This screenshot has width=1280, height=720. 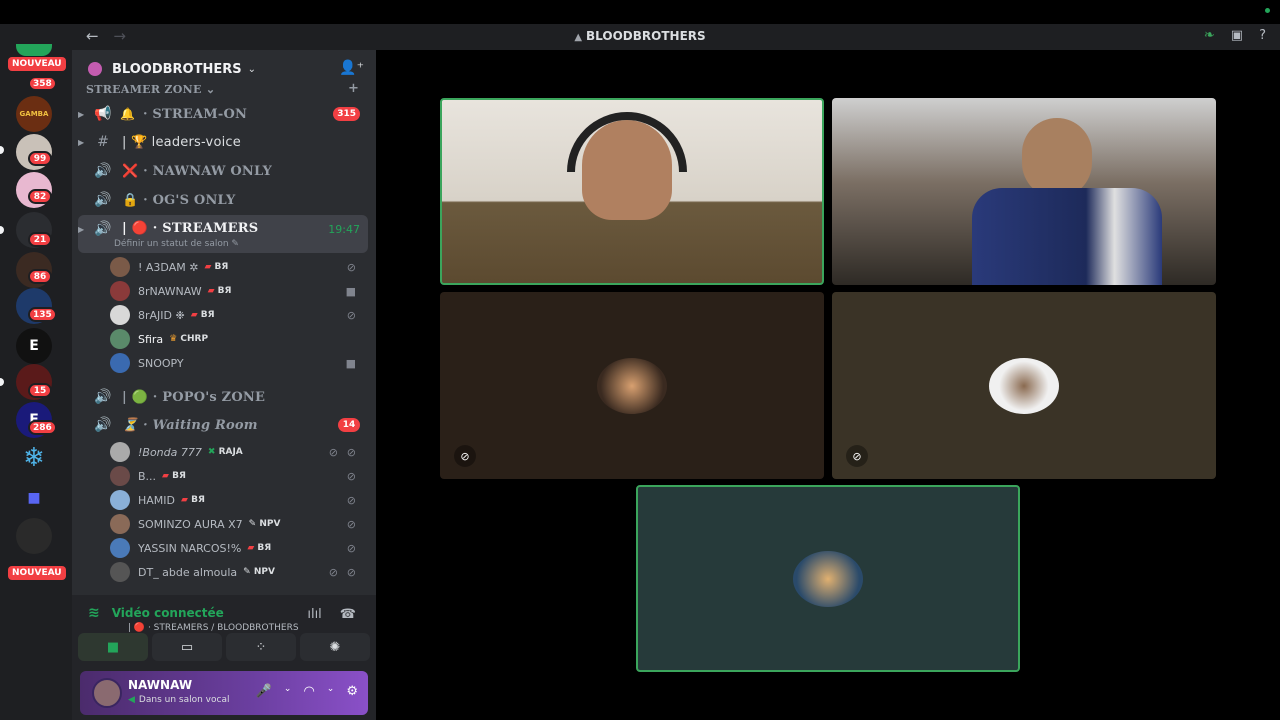 What do you see at coordinates (190, 228) in the screenshot?
I see `channel-name: | 🔴 · STREAMERS` at bounding box center [190, 228].